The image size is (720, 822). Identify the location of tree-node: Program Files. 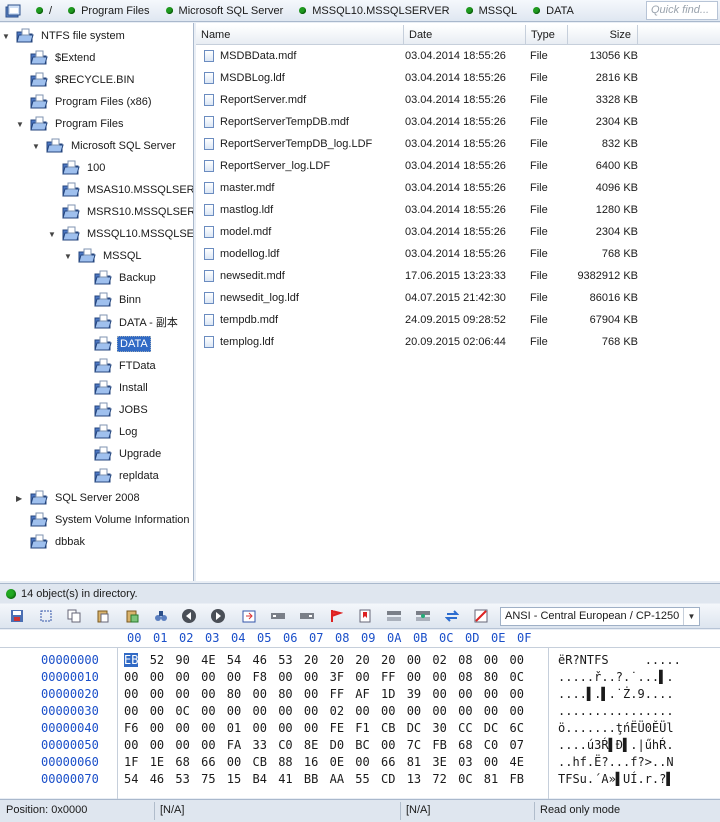
(77, 124).